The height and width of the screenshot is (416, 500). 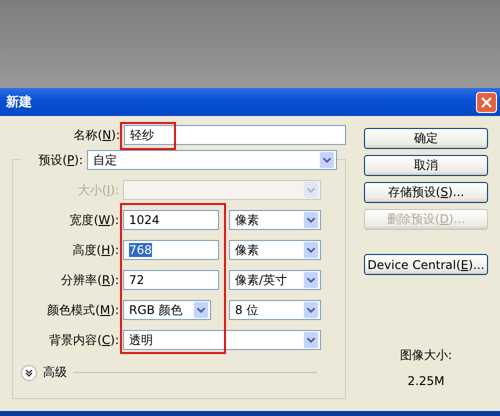 I want to click on depth-dropdown: 8 位, so click(x=275, y=310).